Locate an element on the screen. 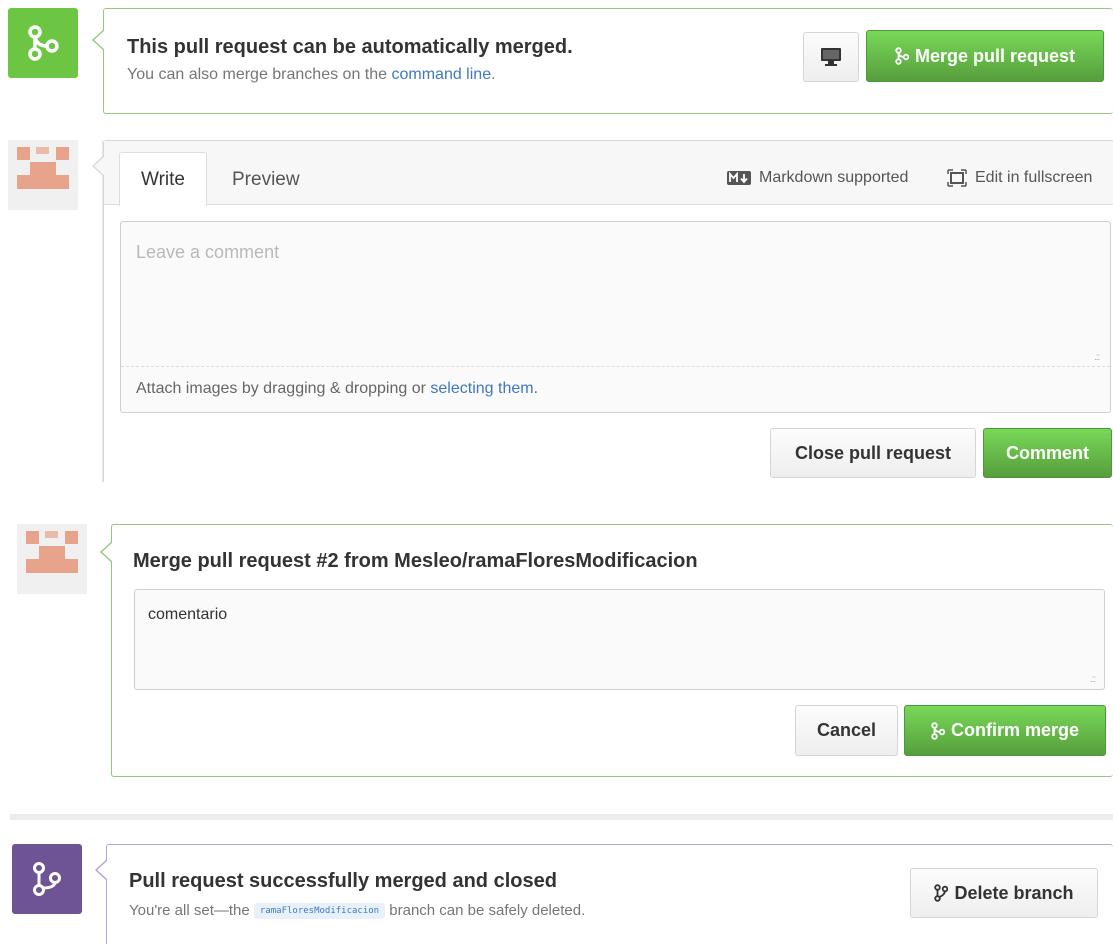 The image size is (1113, 944). markdown-supported: Markdown supported is located at coordinates (817, 178).